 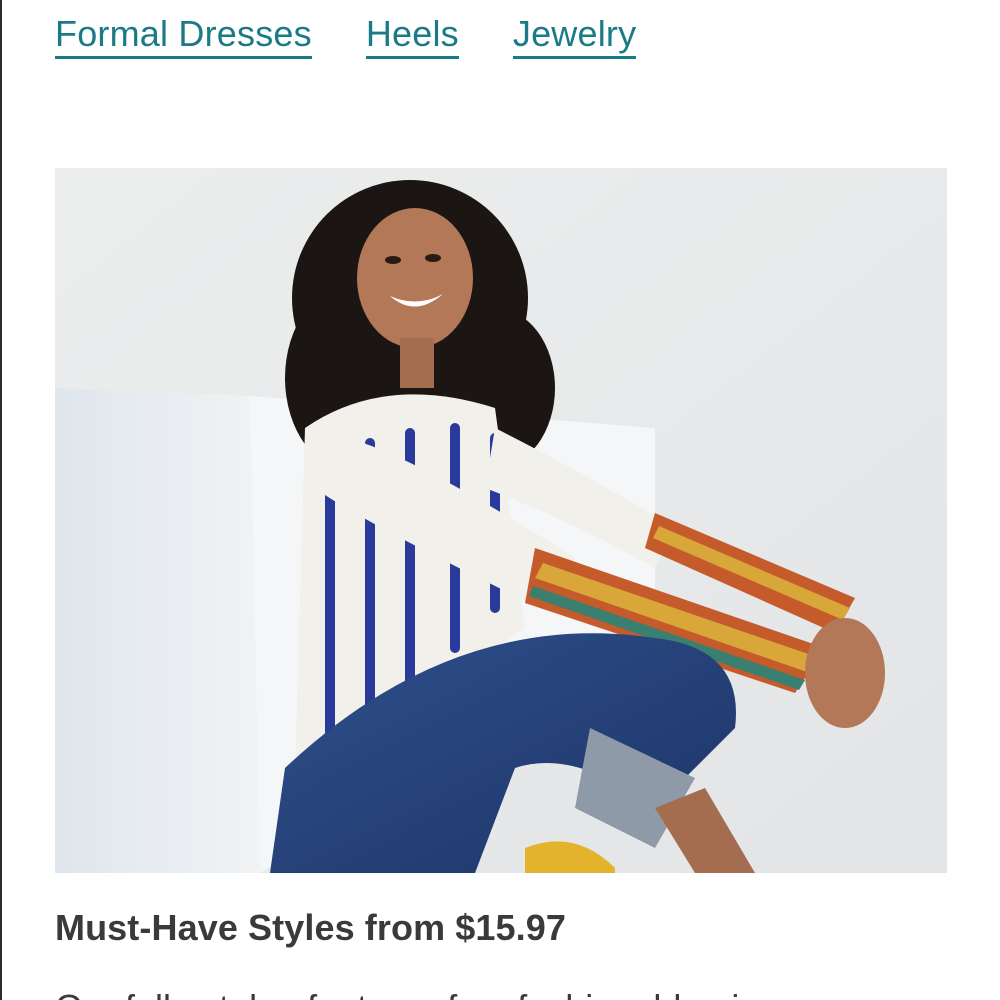 I want to click on face, so click(x=415, y=278).